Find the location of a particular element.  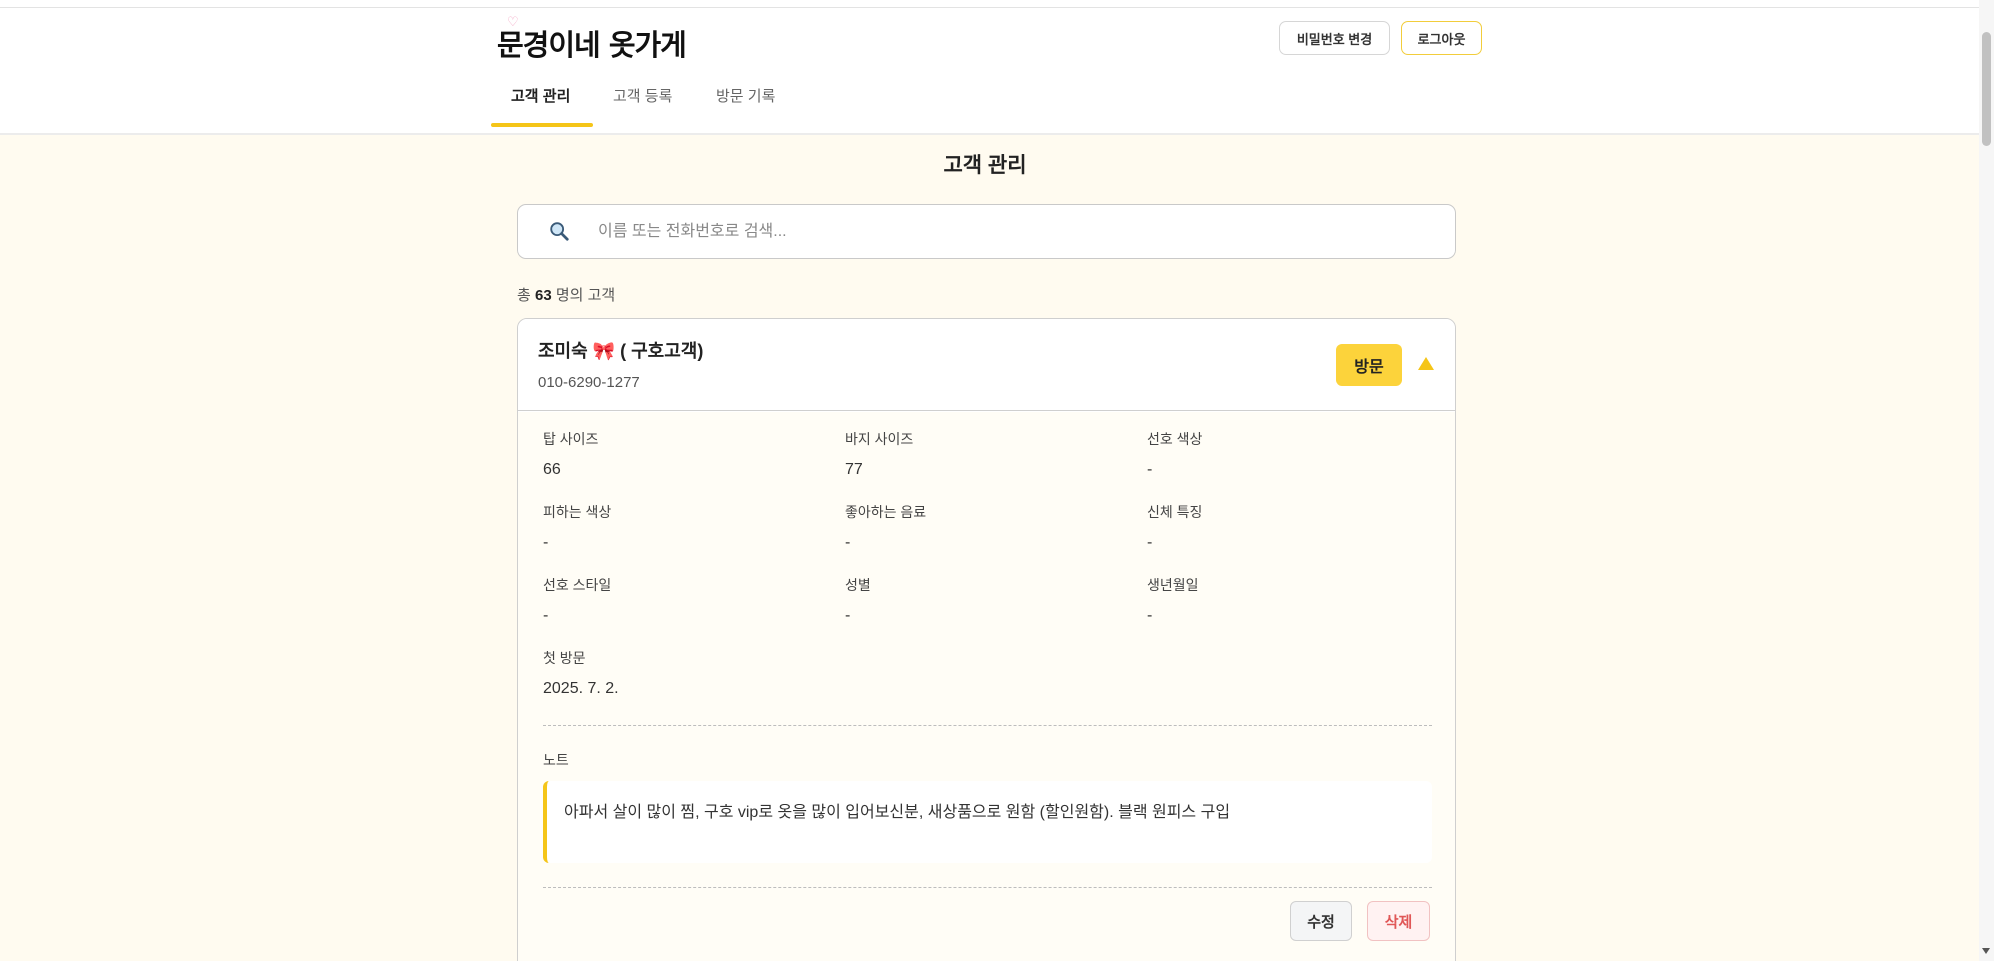

field-label: 선호 스타일 is located at coordinates (577, 585).